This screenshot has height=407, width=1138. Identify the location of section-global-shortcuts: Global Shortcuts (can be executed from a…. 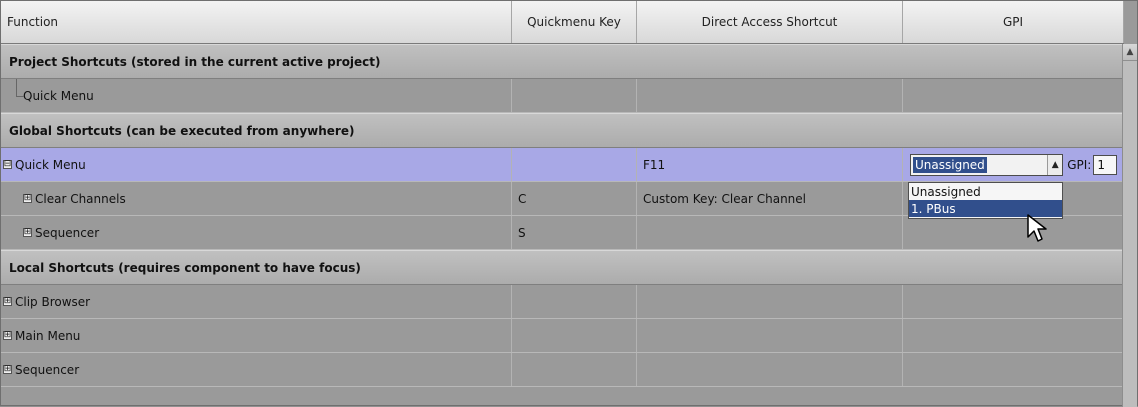
(562, 130).